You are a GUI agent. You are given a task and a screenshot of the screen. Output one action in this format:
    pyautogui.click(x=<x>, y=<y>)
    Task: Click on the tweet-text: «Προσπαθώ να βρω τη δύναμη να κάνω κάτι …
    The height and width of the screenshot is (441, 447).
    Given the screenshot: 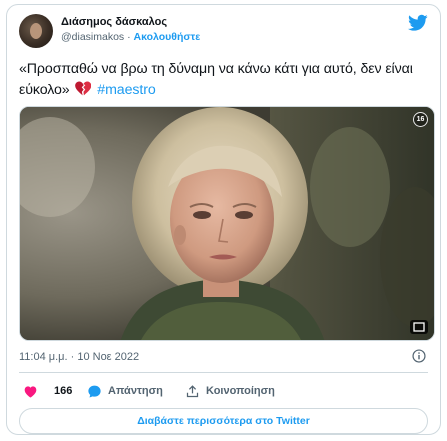 What is the action you would take?
    pyautogui.click(x=226, y=80)
    